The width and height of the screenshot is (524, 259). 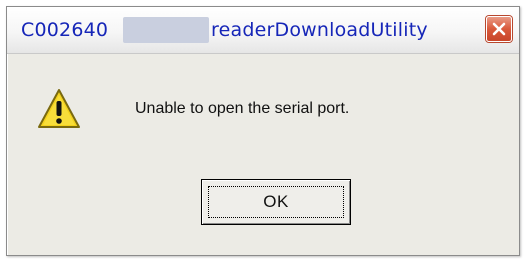 I want to click on warning-icon, so click(x=59, y=108).